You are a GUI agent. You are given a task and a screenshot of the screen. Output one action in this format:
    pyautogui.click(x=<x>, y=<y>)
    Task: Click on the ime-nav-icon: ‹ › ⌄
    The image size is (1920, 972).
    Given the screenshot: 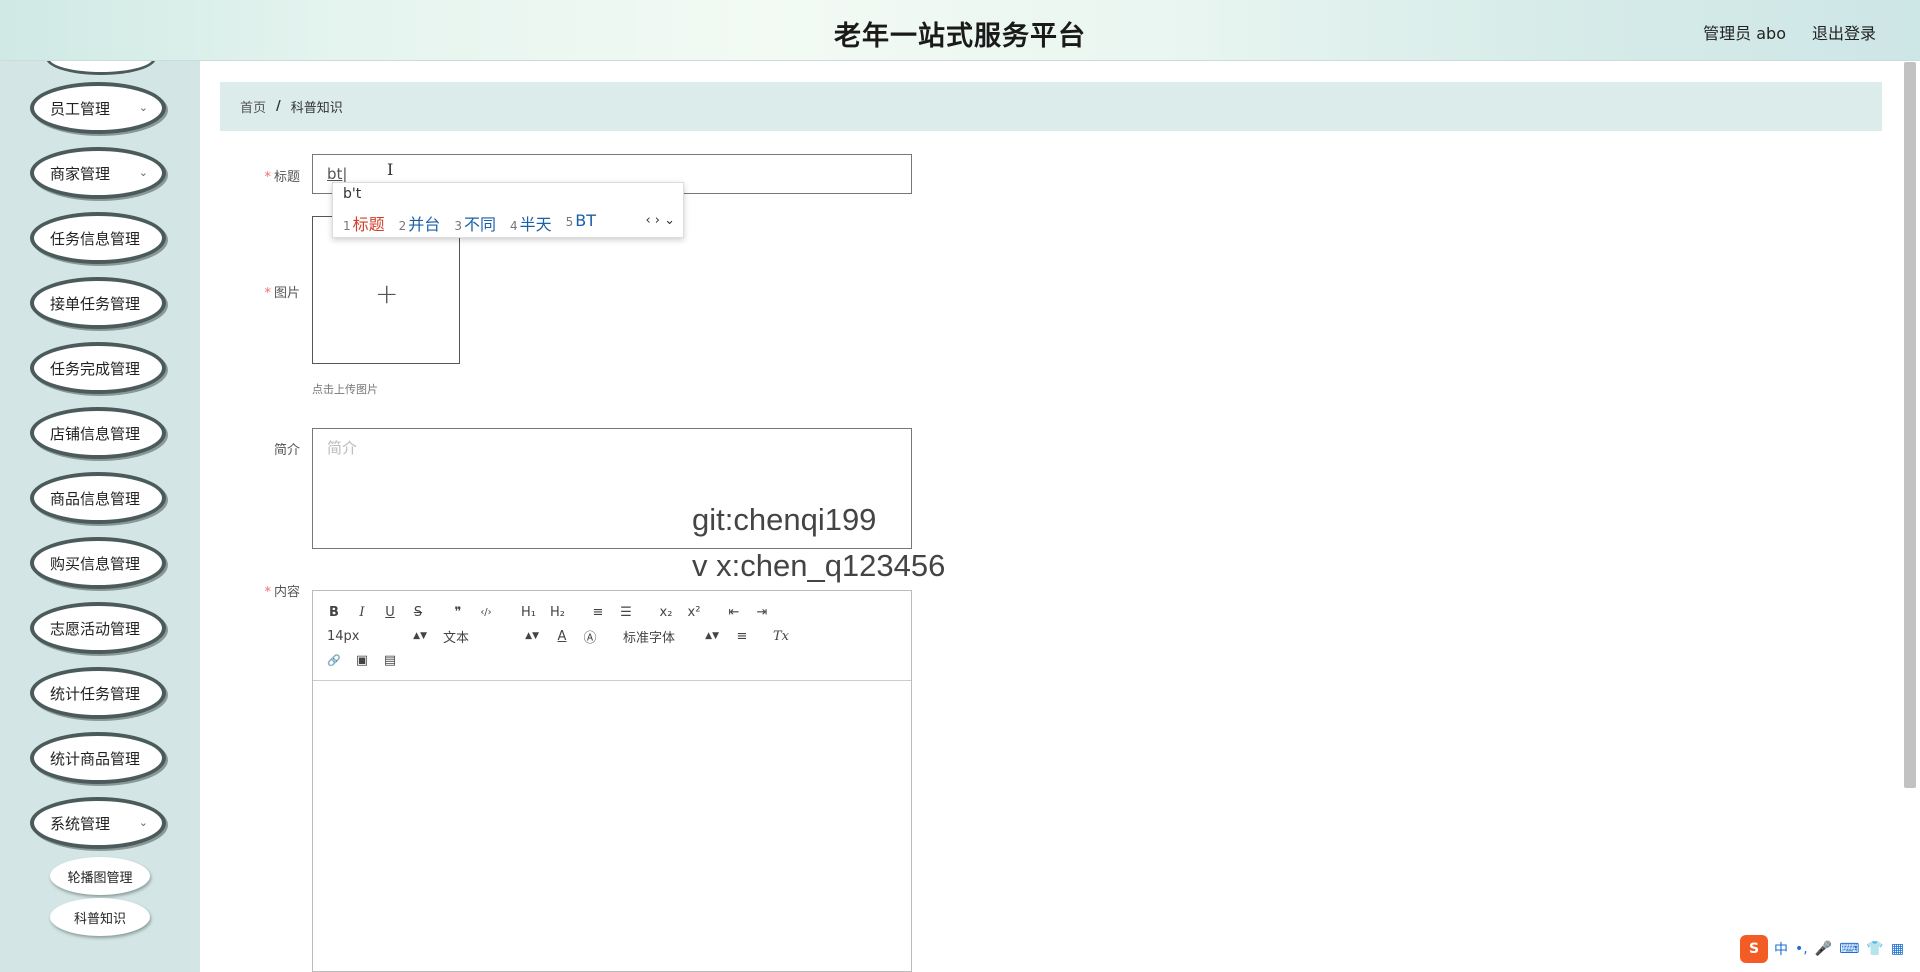 What is the action you would take?
    pyautogui.click(x=660, y=220)
    